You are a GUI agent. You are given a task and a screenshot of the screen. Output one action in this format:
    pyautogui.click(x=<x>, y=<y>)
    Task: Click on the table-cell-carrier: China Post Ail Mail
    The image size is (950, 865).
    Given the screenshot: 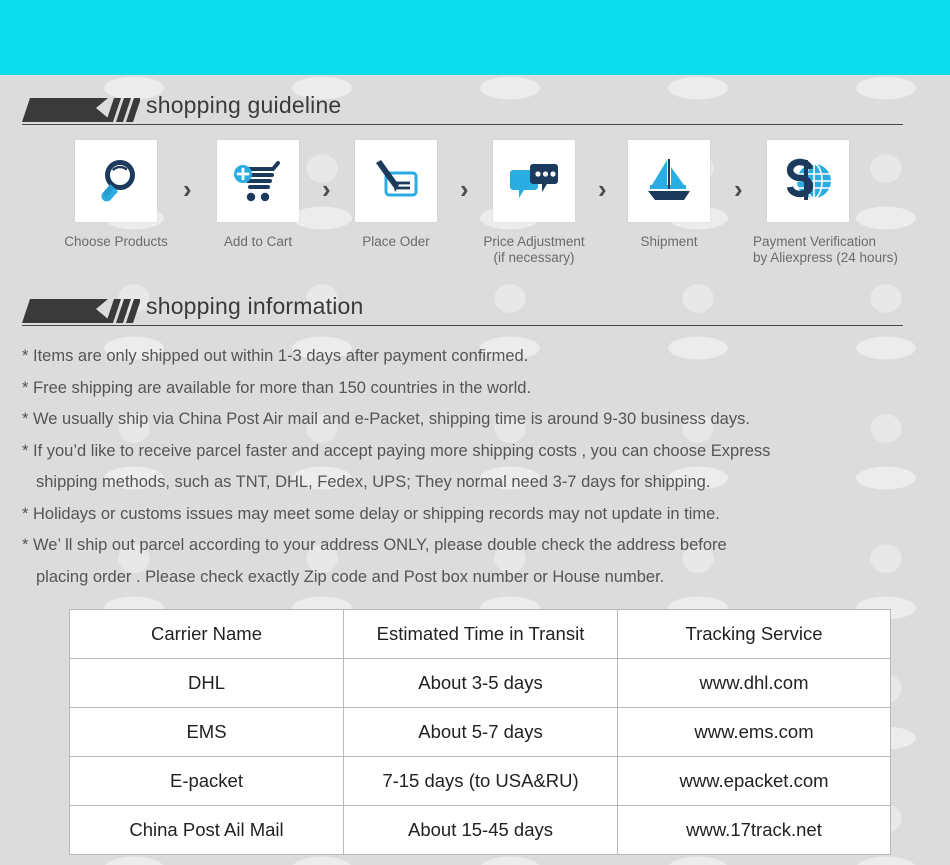 What is the action you would take?
    pyautogui.click(x=206, y=830)
    